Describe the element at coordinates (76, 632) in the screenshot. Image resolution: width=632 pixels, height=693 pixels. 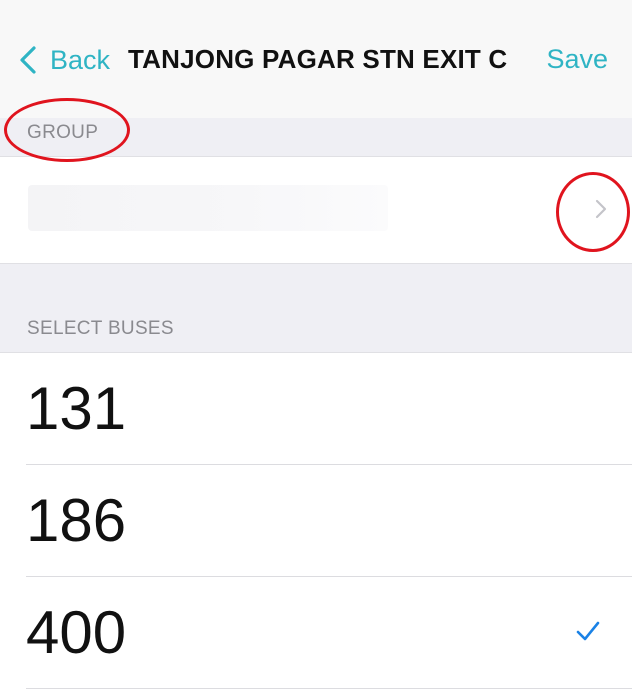
I see `bus-number: 400` at that location.